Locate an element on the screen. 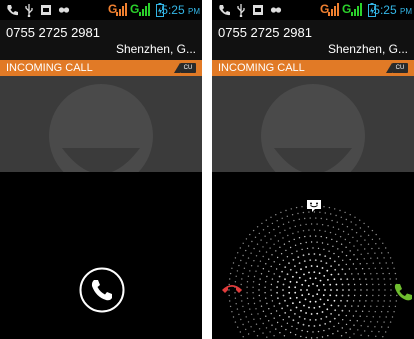 Image resolution: width=414 pixels, height=339 pixels. accept-call-icon is located at coordinates (403, 292).